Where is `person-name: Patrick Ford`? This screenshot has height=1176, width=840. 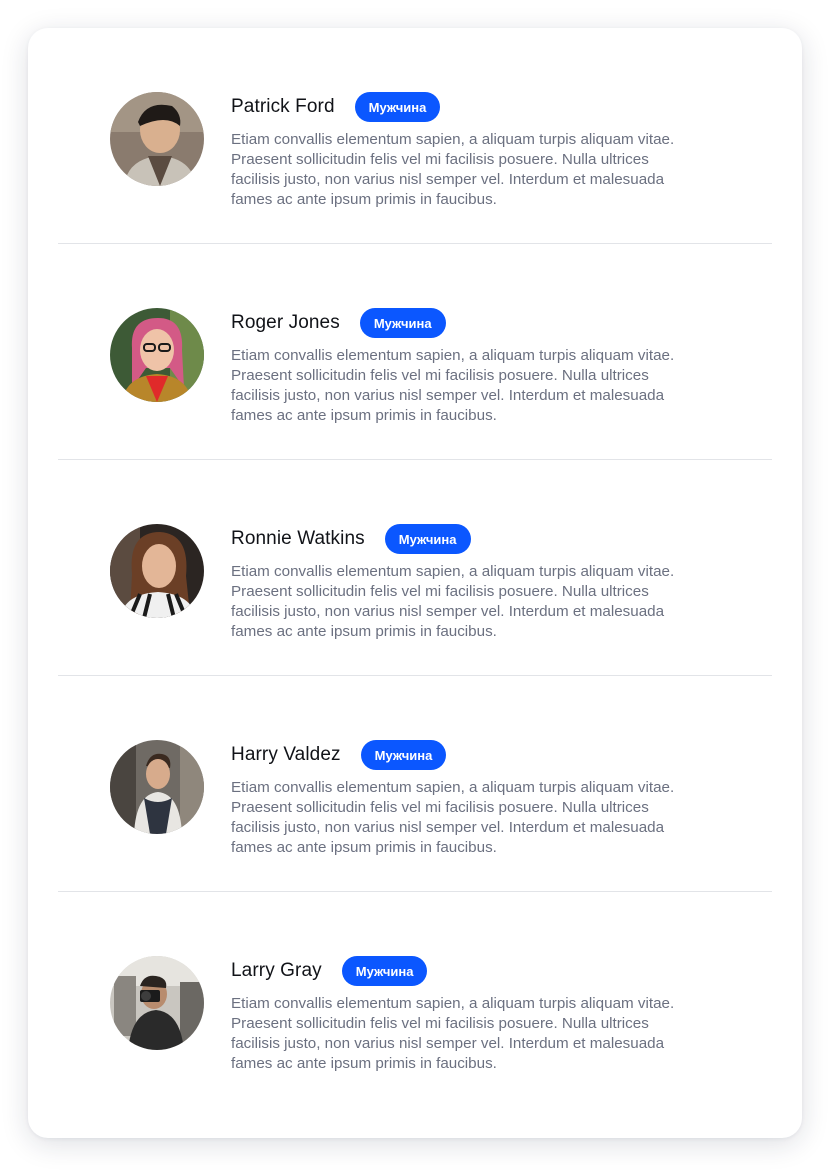
person-name: Patrick Ford is located at coordinates (283, 106).